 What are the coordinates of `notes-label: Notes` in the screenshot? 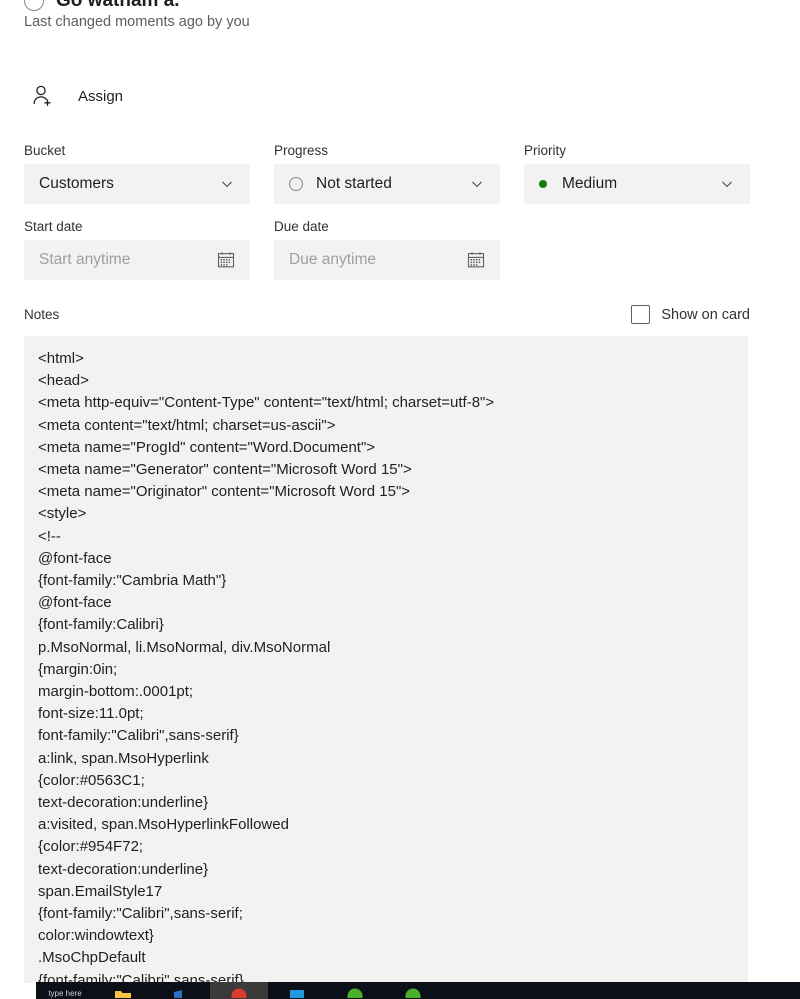 It's located at (42, 314).